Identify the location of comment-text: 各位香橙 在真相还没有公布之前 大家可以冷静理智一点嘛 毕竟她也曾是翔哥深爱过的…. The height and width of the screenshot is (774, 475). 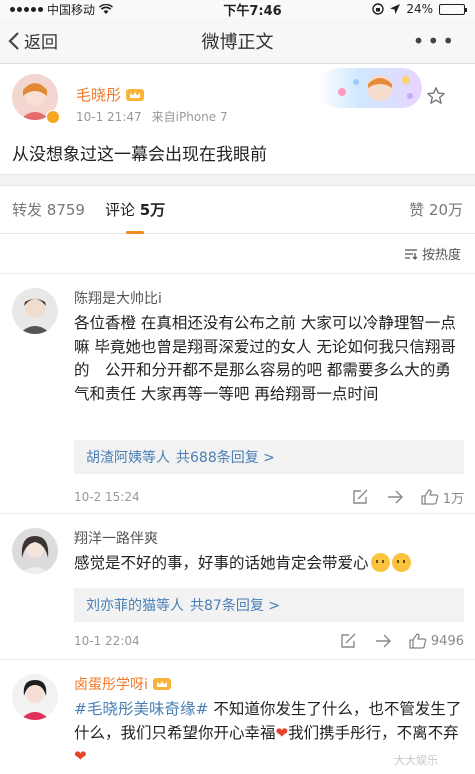
(265, 358).